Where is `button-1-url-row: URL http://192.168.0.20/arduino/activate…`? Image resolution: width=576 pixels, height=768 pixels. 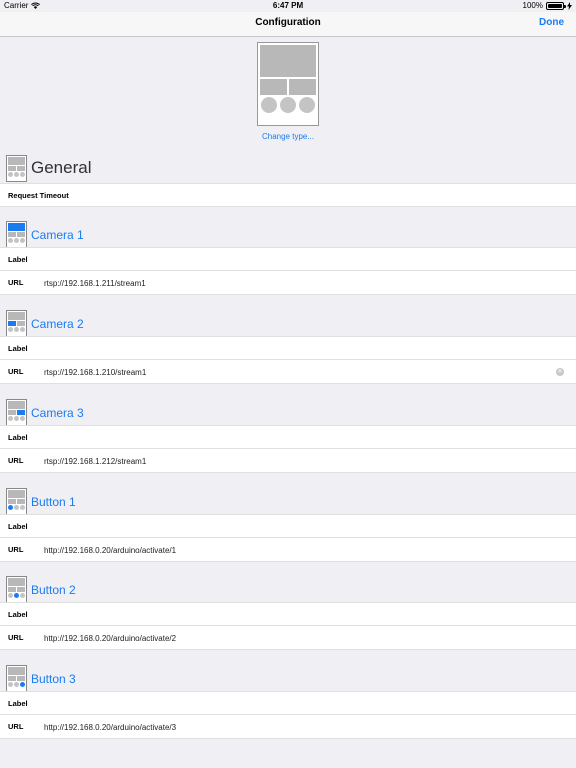
button-1-url-row: URL http://192.168.0.20/arduino/activate… is located at coordinates (288, 550).